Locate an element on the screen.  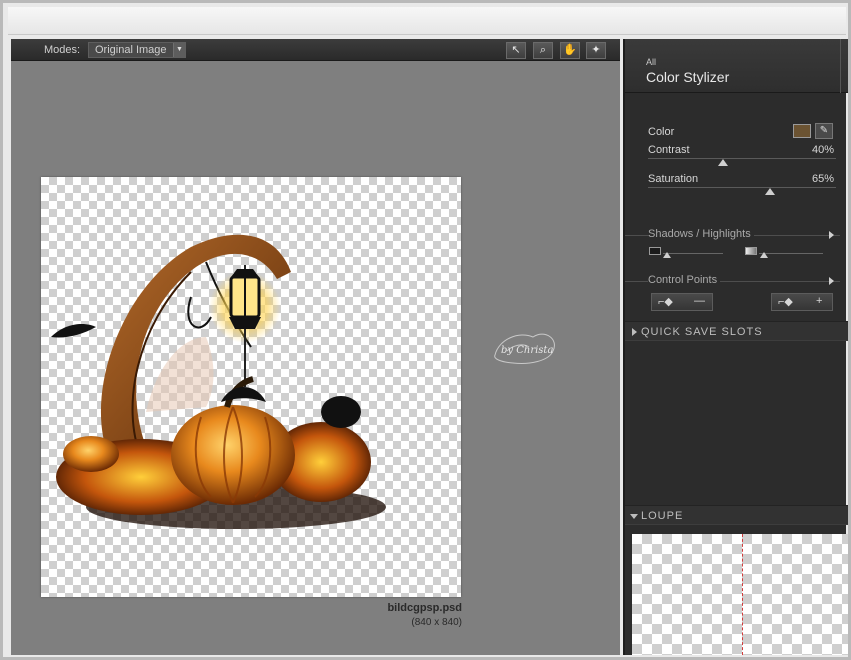
filter-category: All is located at coordinates (651, 62).